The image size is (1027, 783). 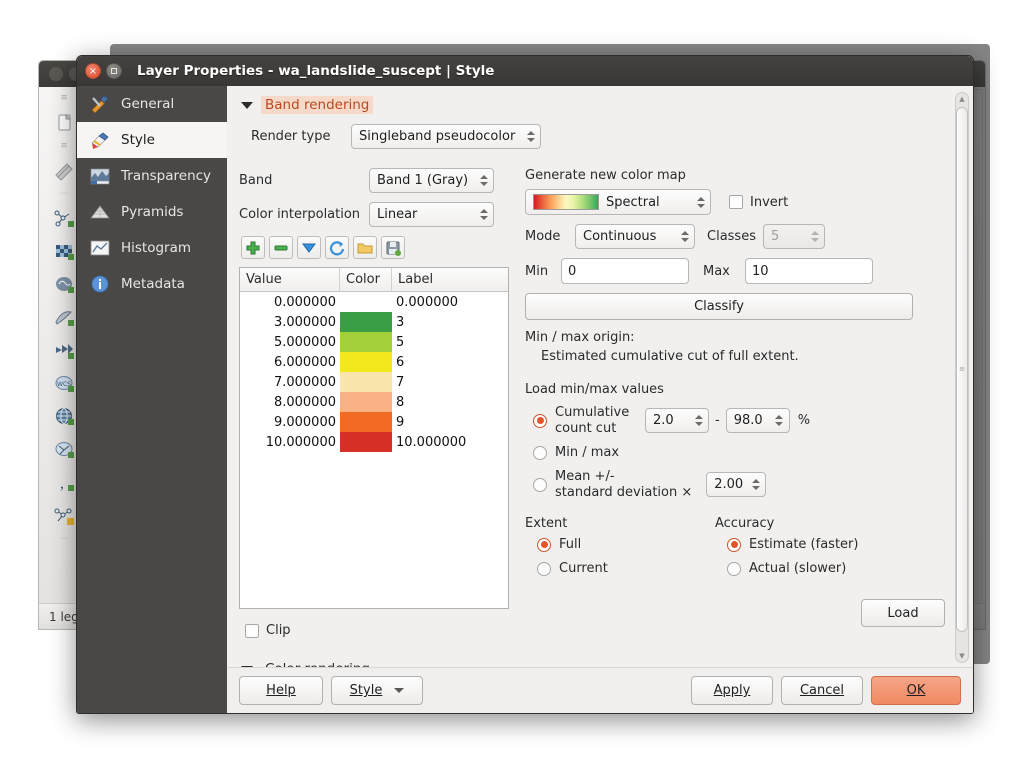 I want to click on cell-value: 0.000000, so click(x=304, y=302).